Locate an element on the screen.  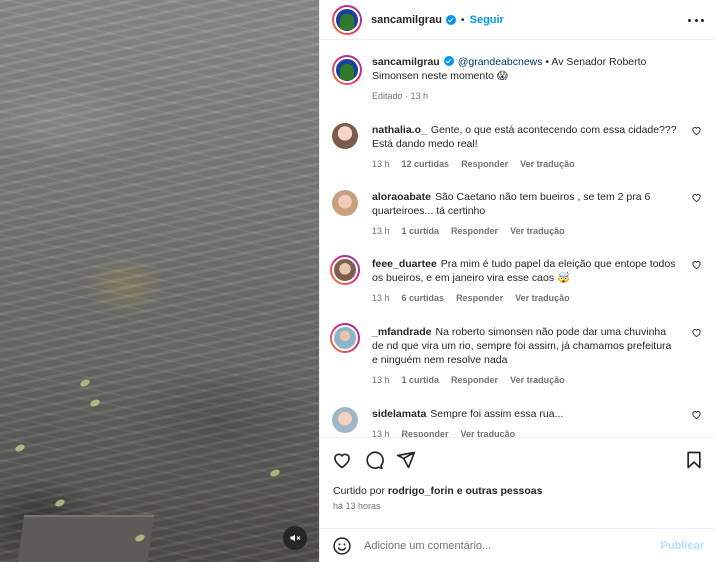
caption-username: sancamilgrau is located at coordinates (406, 62).